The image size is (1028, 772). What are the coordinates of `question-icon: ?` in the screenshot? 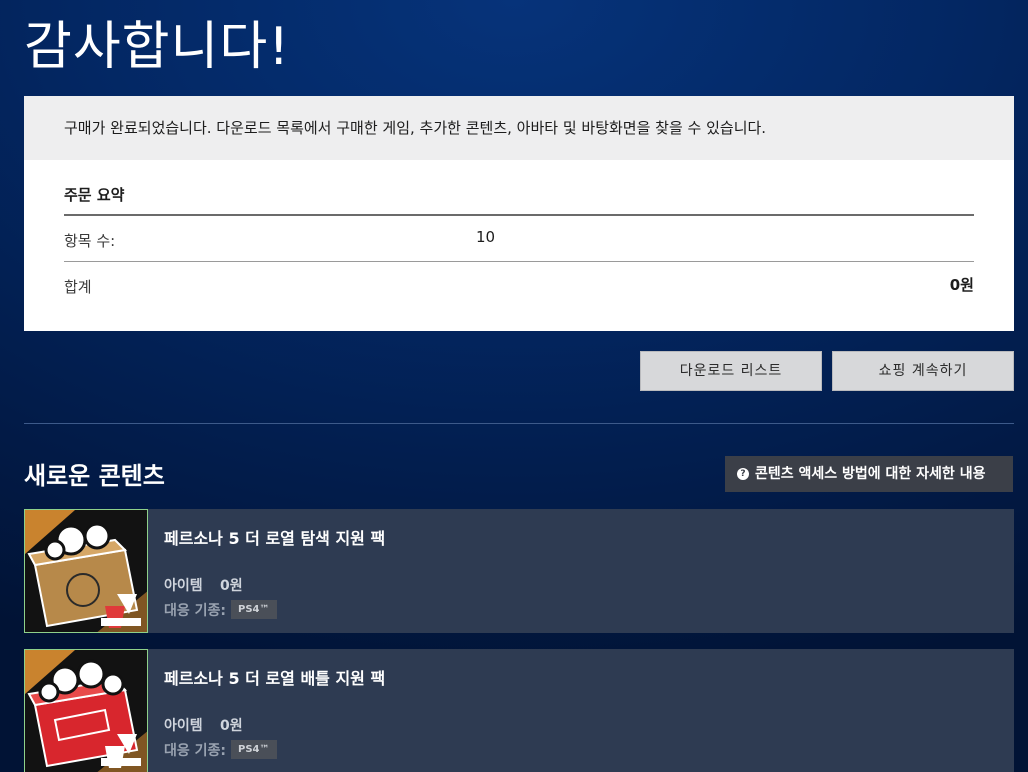 It's located at (743, 474).